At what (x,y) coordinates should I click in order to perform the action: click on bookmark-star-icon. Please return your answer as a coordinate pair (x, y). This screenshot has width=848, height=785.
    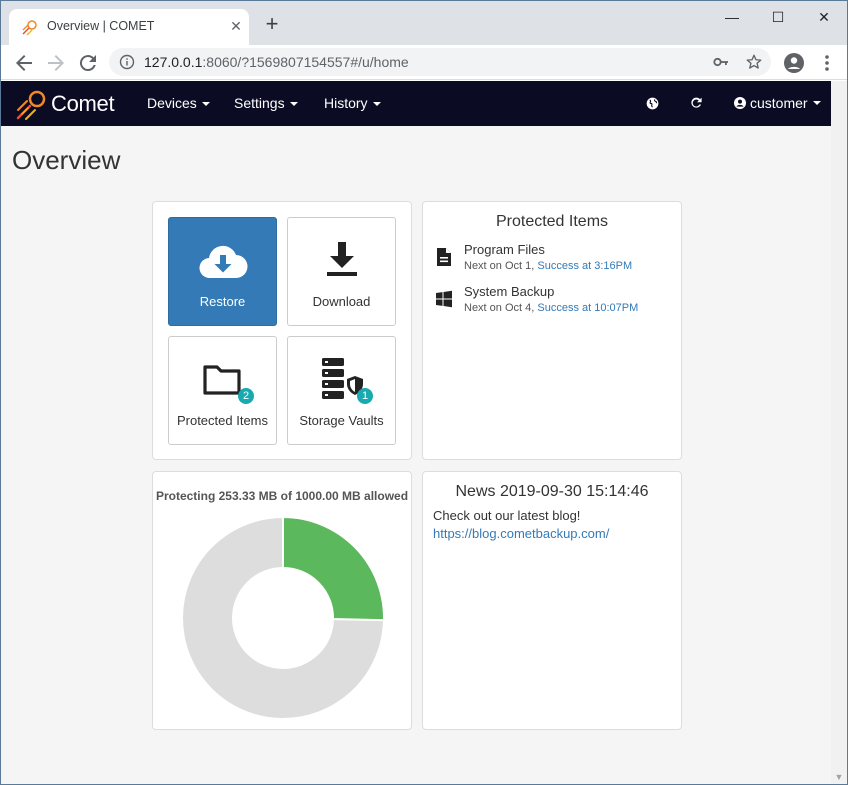
    Looking at the image, I should click on (754, 62).